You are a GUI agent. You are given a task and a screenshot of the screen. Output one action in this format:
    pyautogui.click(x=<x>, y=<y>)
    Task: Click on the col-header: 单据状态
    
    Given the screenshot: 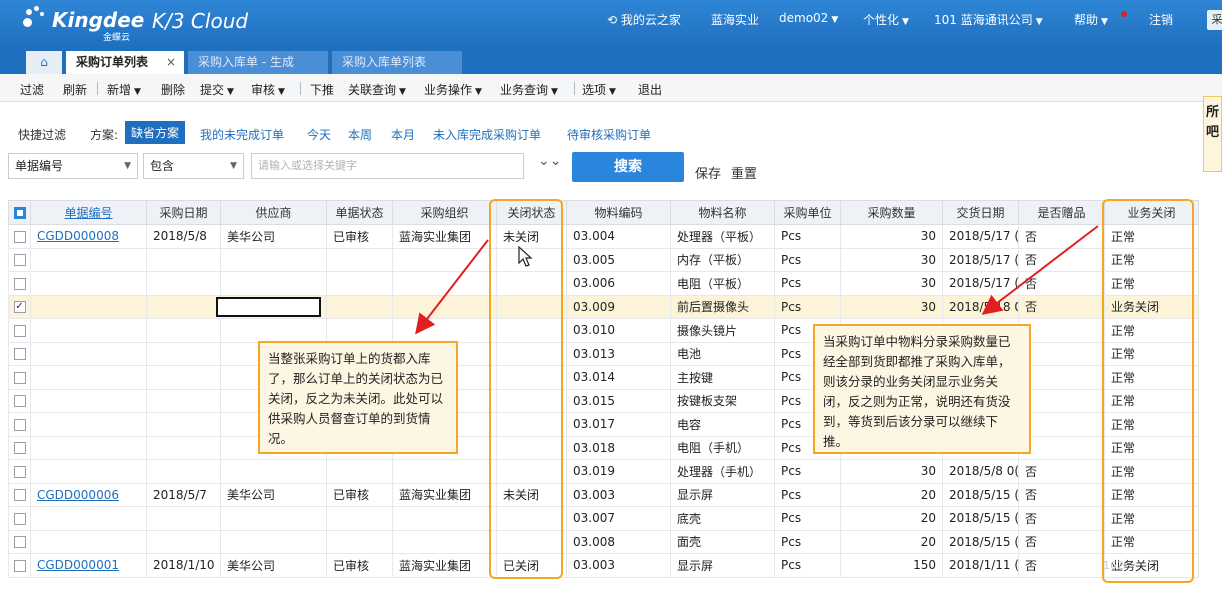 What is the action you would take?
    pyautogui.click(x=359, y=212)
    